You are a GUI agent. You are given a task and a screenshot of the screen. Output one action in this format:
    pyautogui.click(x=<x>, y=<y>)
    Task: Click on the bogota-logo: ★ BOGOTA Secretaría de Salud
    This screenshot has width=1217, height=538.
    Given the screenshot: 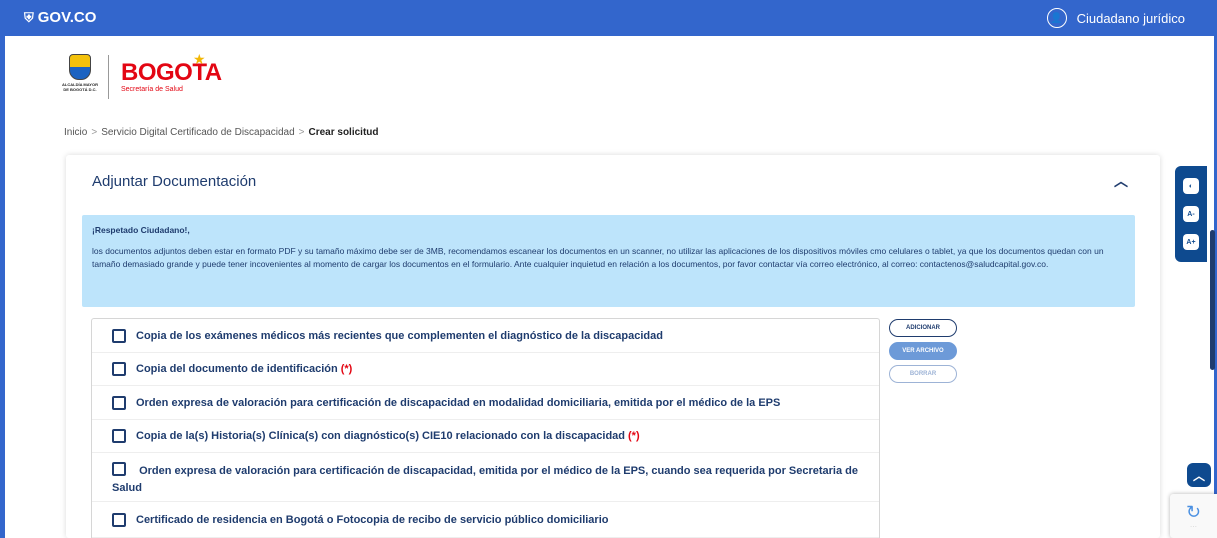 What is the action you would take?
    pyautogui.click(x=171, y=72)
    